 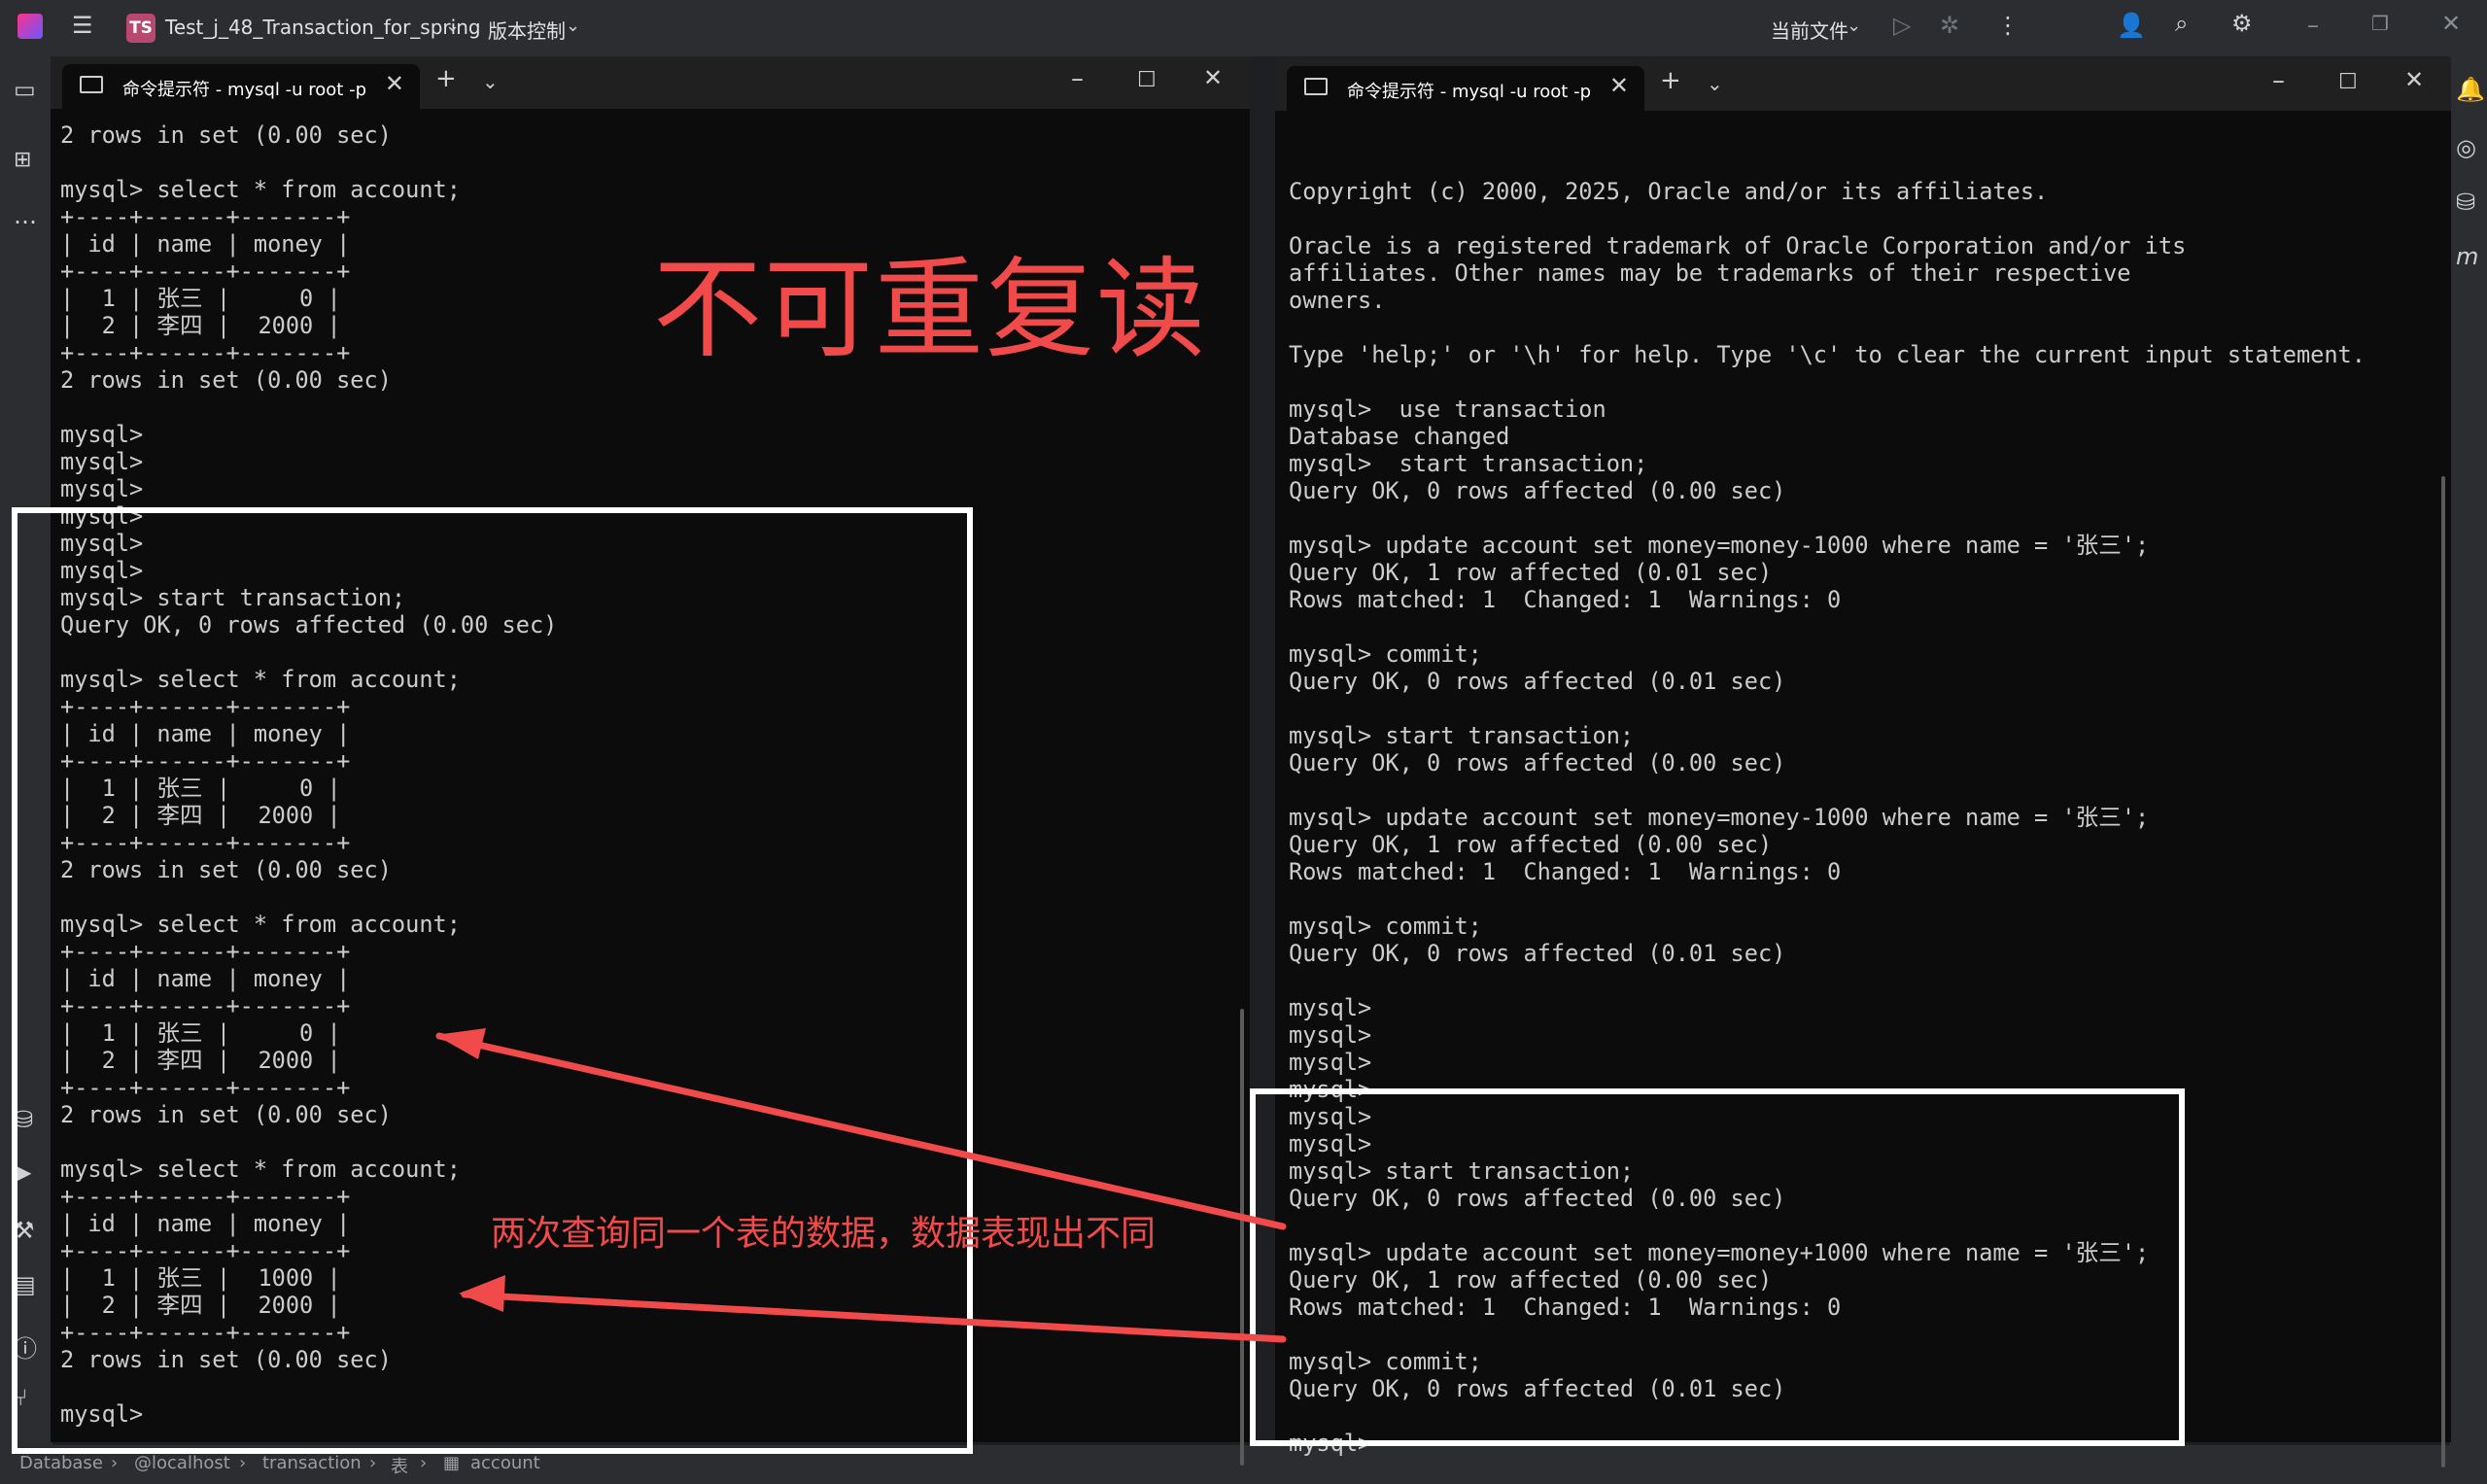 I want to click on arrow-to-first-result, so click(x=861, y=1131).